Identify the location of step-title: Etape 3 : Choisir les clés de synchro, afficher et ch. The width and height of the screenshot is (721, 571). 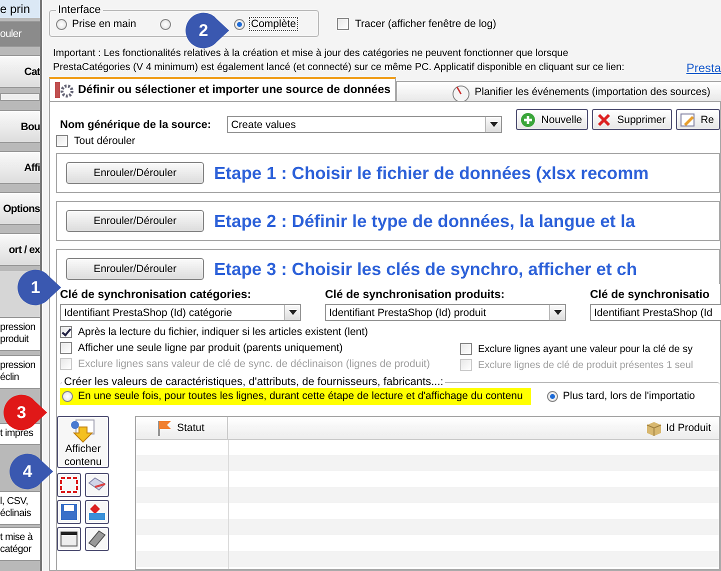
(426, 269).